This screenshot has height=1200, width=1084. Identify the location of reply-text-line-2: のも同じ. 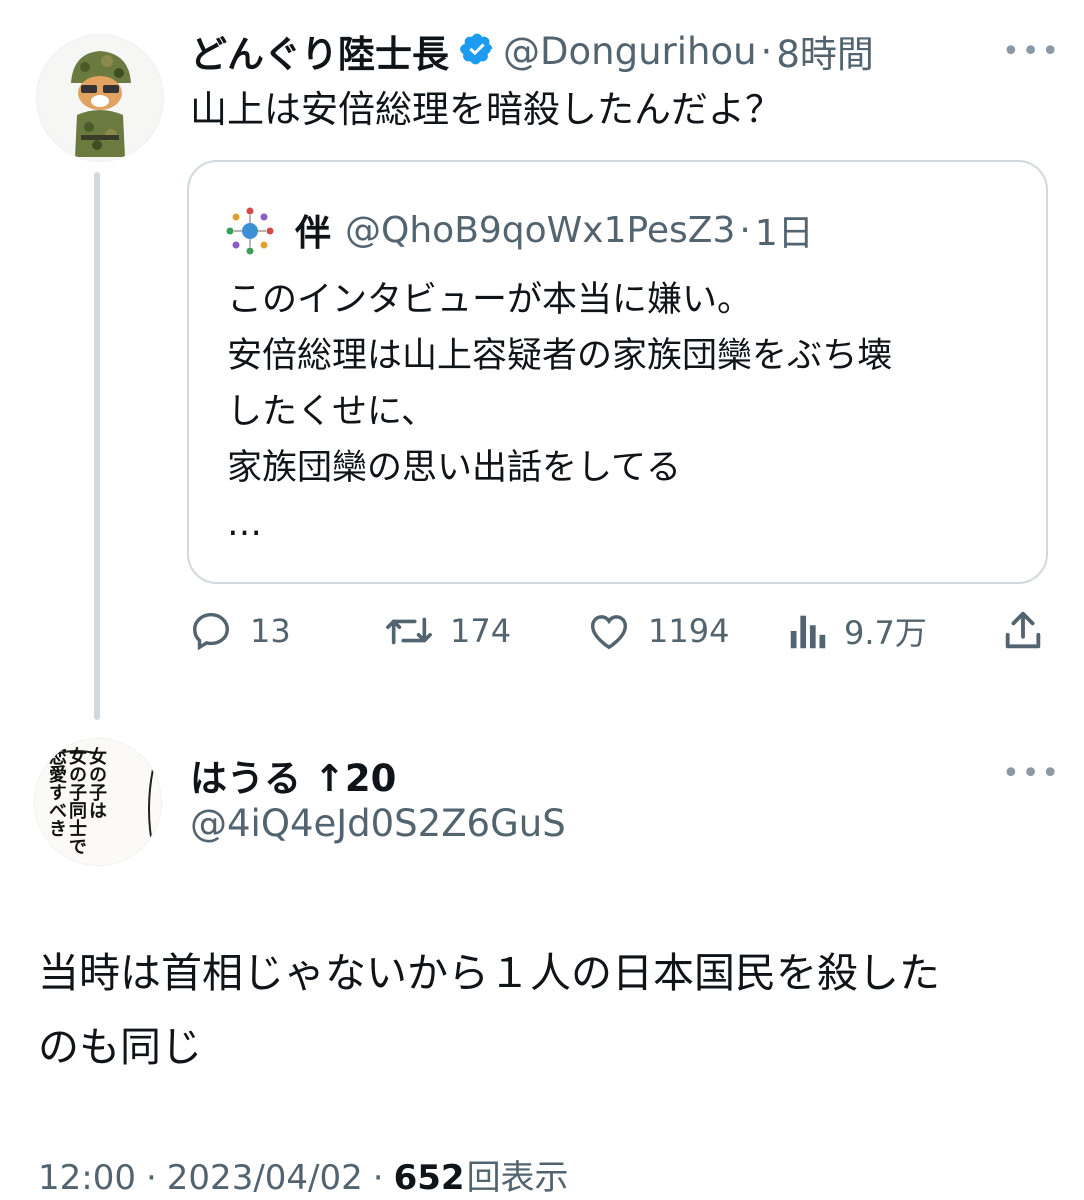
(120, 1047).